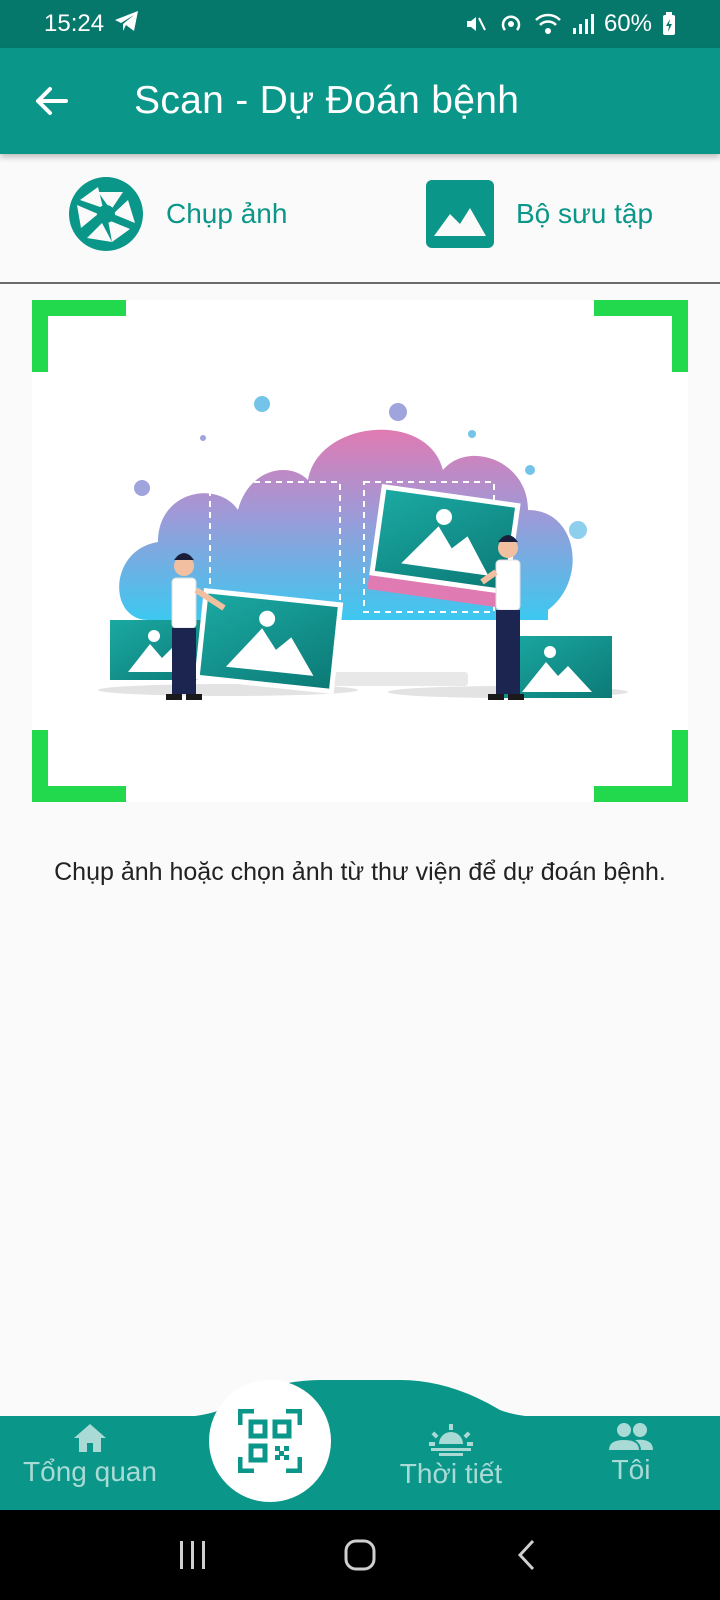 The width and height of the screenshot is (720, 1600). What do you see at coordinates (451, 1440) in the screenshot?
I see `weather-sun-icon` at bounding box center [451, 1440].